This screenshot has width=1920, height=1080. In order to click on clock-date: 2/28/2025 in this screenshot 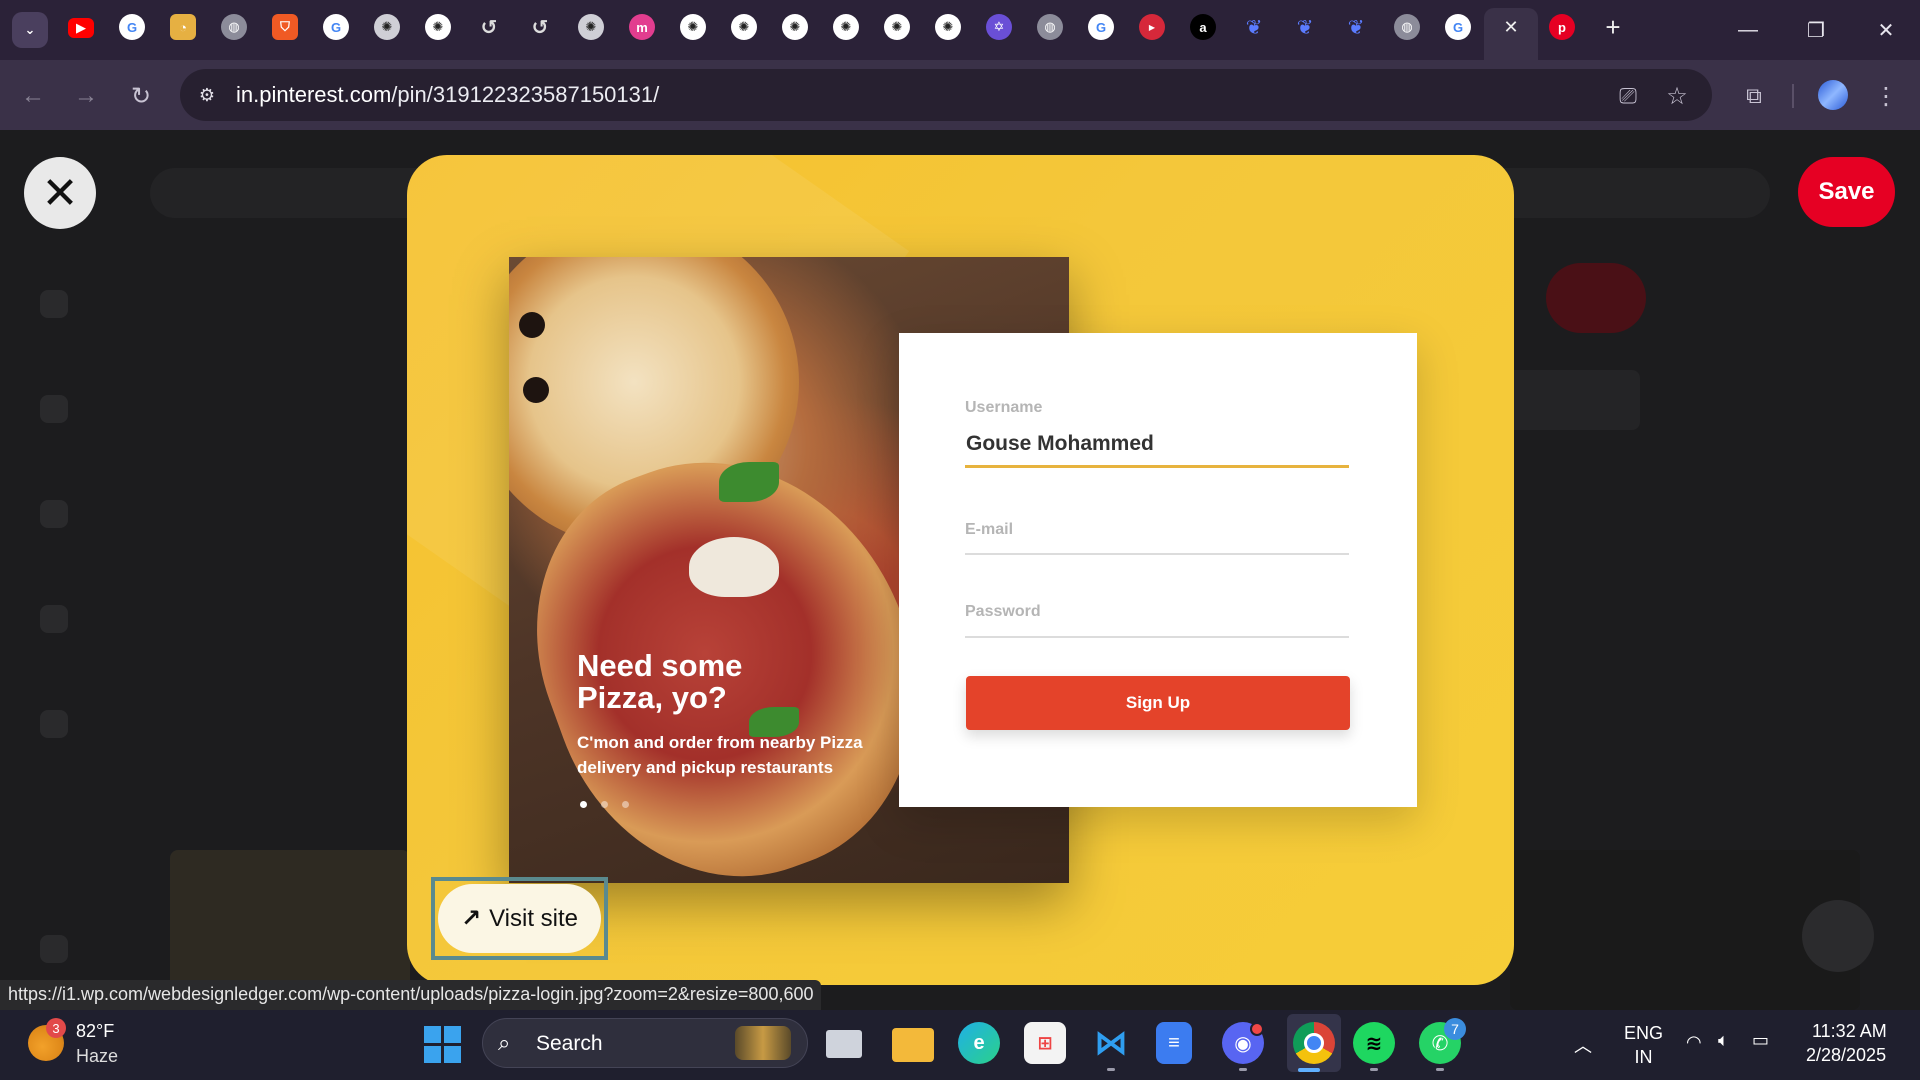, I will do `click(1846, 1055)`.